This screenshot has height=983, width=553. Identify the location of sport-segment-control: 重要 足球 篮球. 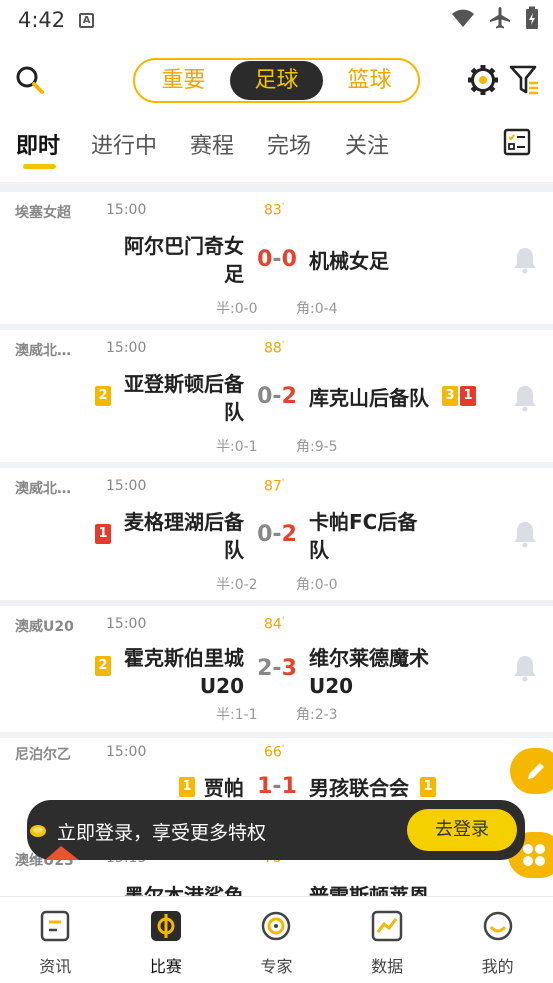
(276, 80).